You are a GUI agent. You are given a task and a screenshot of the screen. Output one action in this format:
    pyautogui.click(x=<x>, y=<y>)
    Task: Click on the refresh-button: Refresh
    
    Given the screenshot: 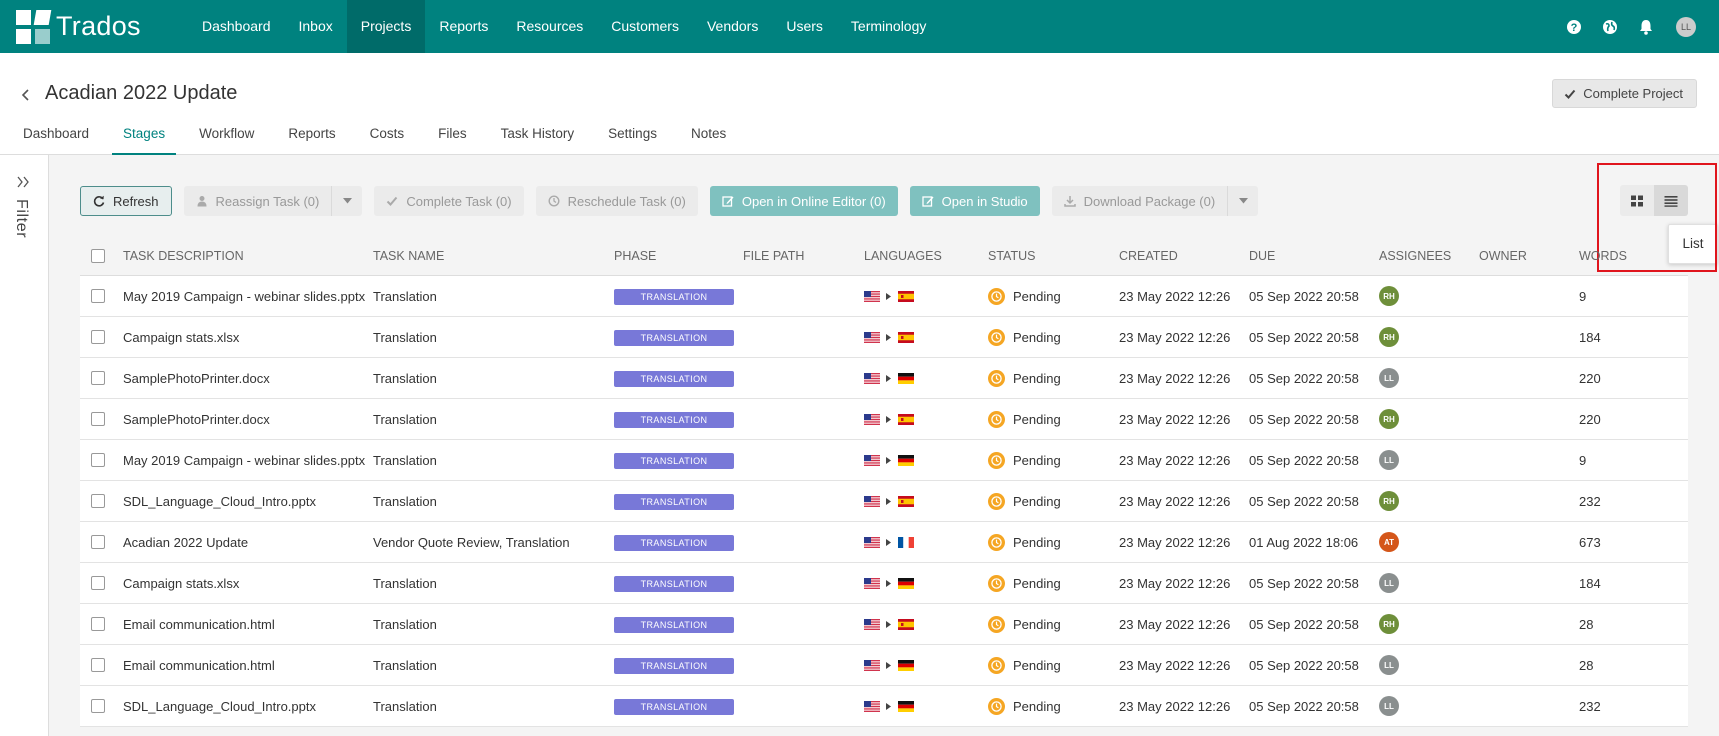 What is the action you would take?
    pyautogui.click(x=126, y=201)
    